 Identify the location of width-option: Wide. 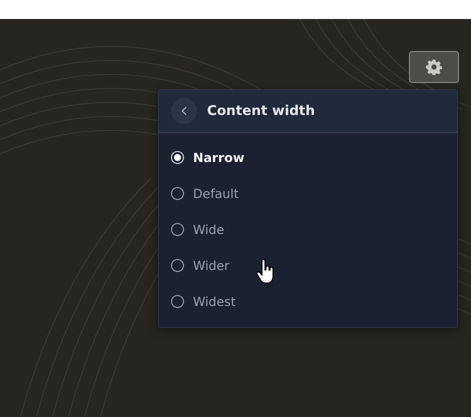
(308, 229).